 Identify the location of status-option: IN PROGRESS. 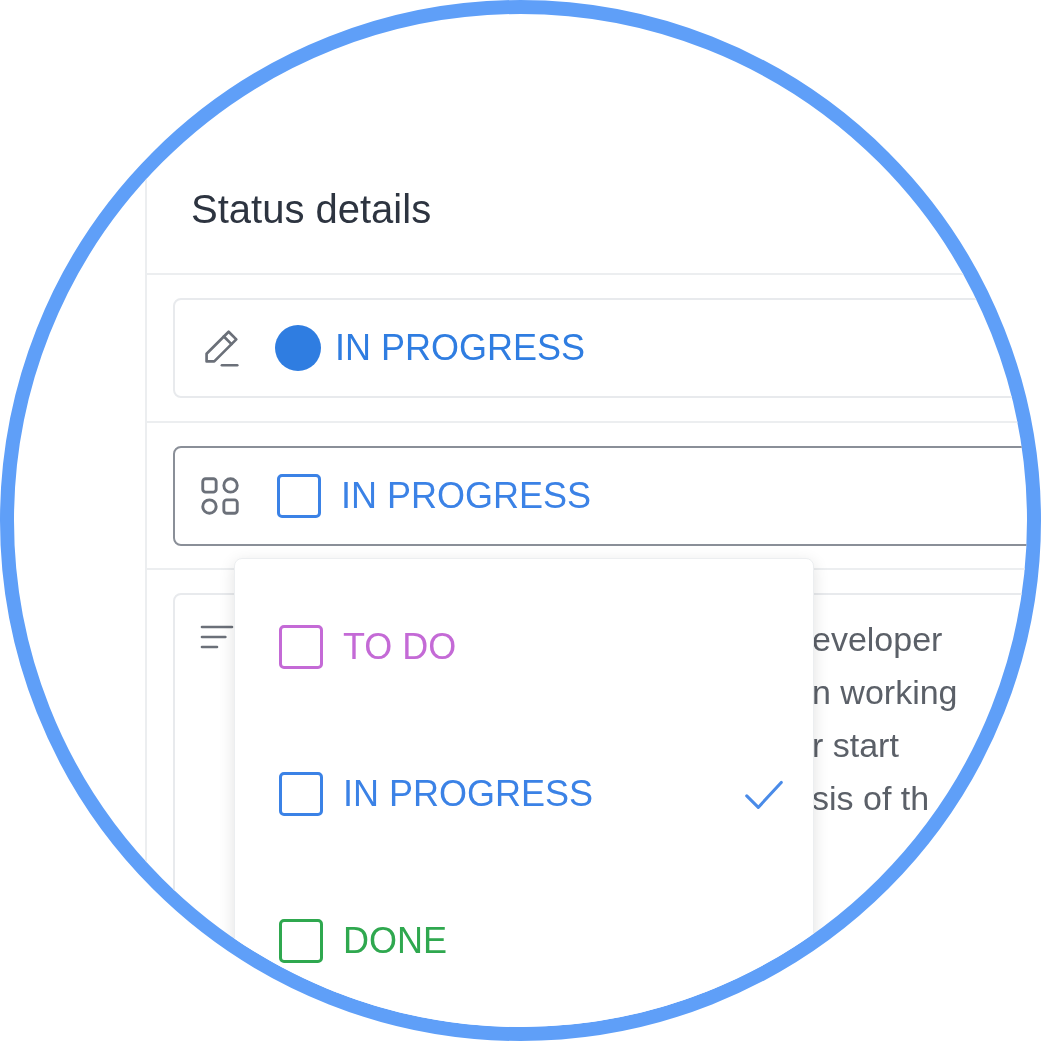
(524, 793).